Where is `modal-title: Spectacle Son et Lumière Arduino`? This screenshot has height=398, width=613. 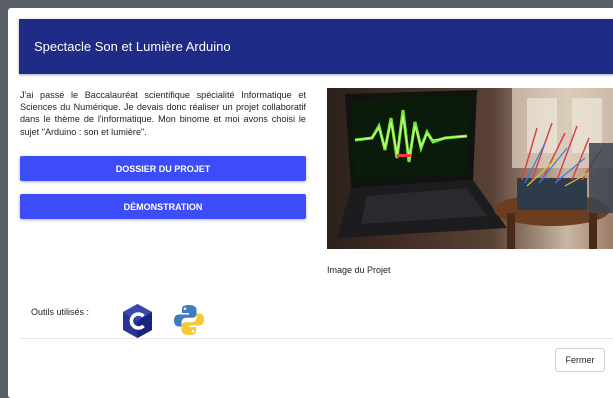 modal-title: Spectacle Son et Lumière Arduino is located at coordinates (132, 46).